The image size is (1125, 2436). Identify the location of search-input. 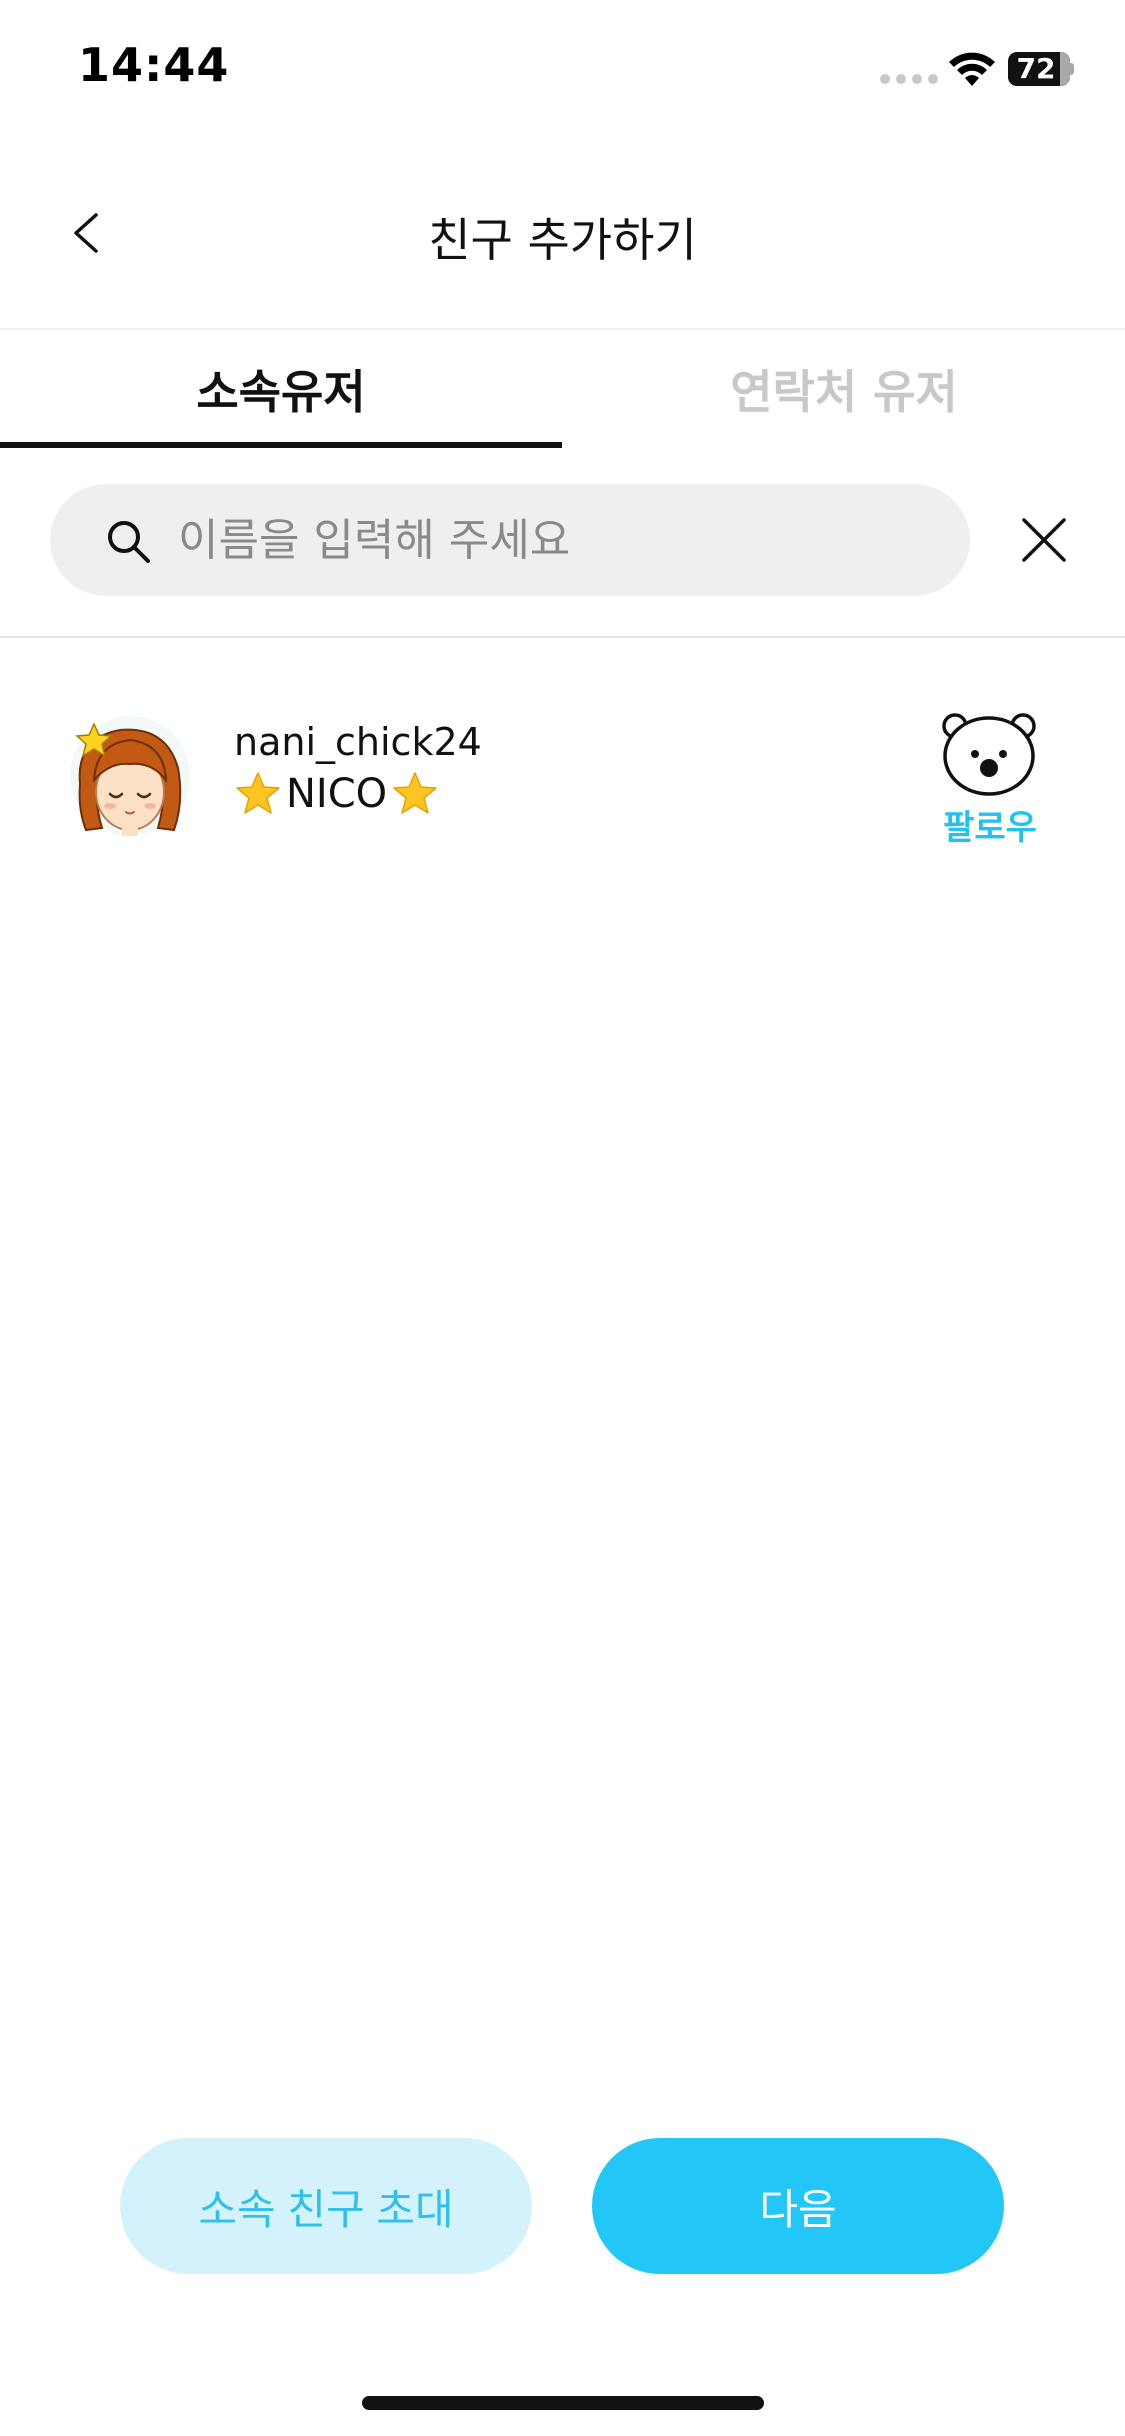
(558, 540).